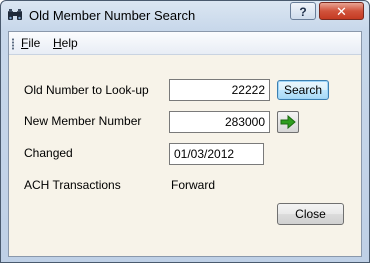  I want to click on old-number-label: Old Number to Look-up, so click(86, 90).